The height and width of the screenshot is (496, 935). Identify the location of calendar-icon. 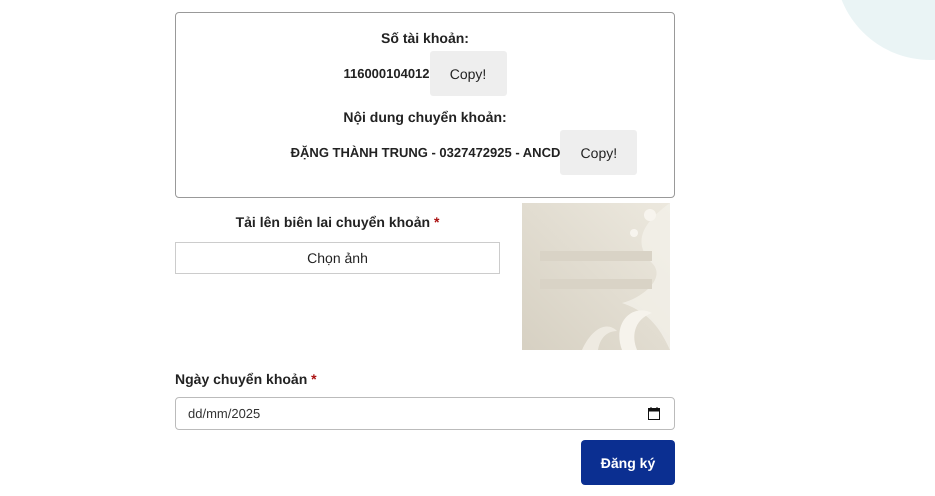
(654, 413).